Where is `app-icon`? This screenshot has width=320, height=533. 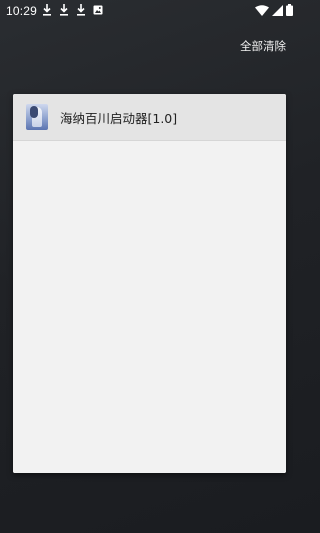
app-icon is located at coordinates (37, 117).